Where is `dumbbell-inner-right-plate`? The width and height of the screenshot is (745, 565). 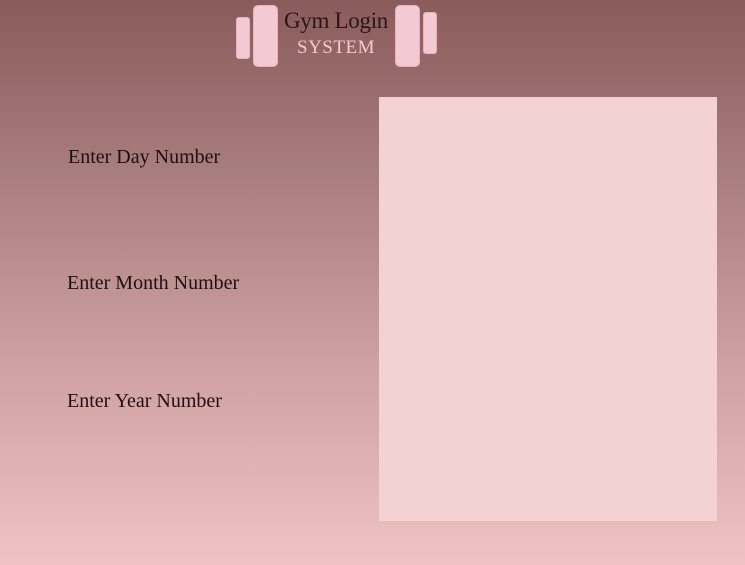 dumbbell-inner-right-plate is located at coordinates (407, 36).